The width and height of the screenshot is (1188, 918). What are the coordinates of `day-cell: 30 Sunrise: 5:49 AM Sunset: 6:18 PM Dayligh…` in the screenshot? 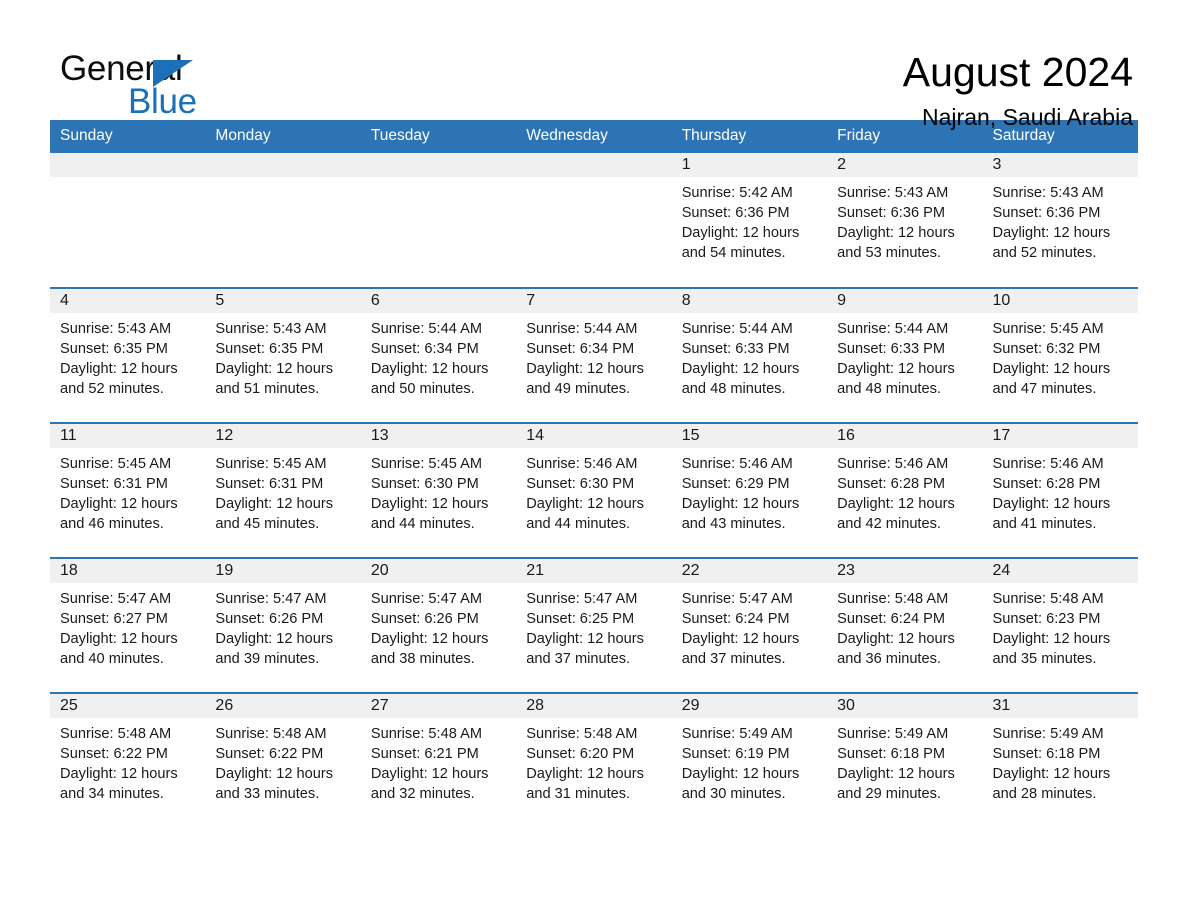 It's located at (905, 760).